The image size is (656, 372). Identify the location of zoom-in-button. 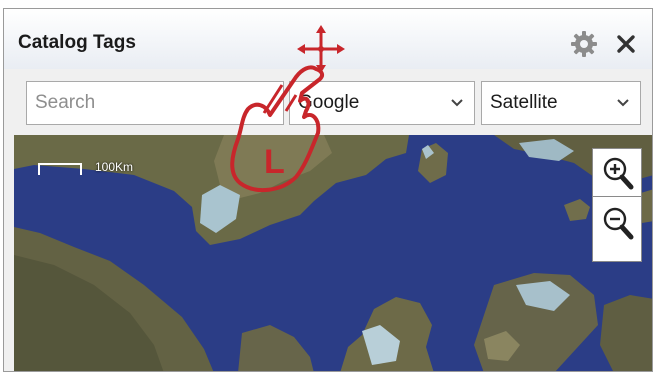
(617, 172).